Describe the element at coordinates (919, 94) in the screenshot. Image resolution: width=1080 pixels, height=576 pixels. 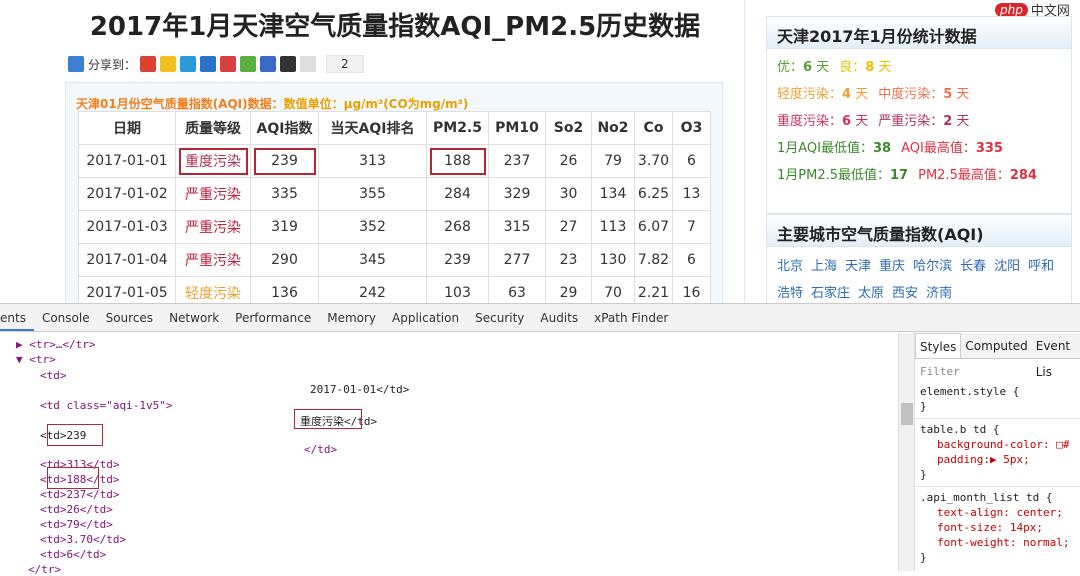
I see `stat-line: 轻度污染：4 天中度污染：5 天` at that location.